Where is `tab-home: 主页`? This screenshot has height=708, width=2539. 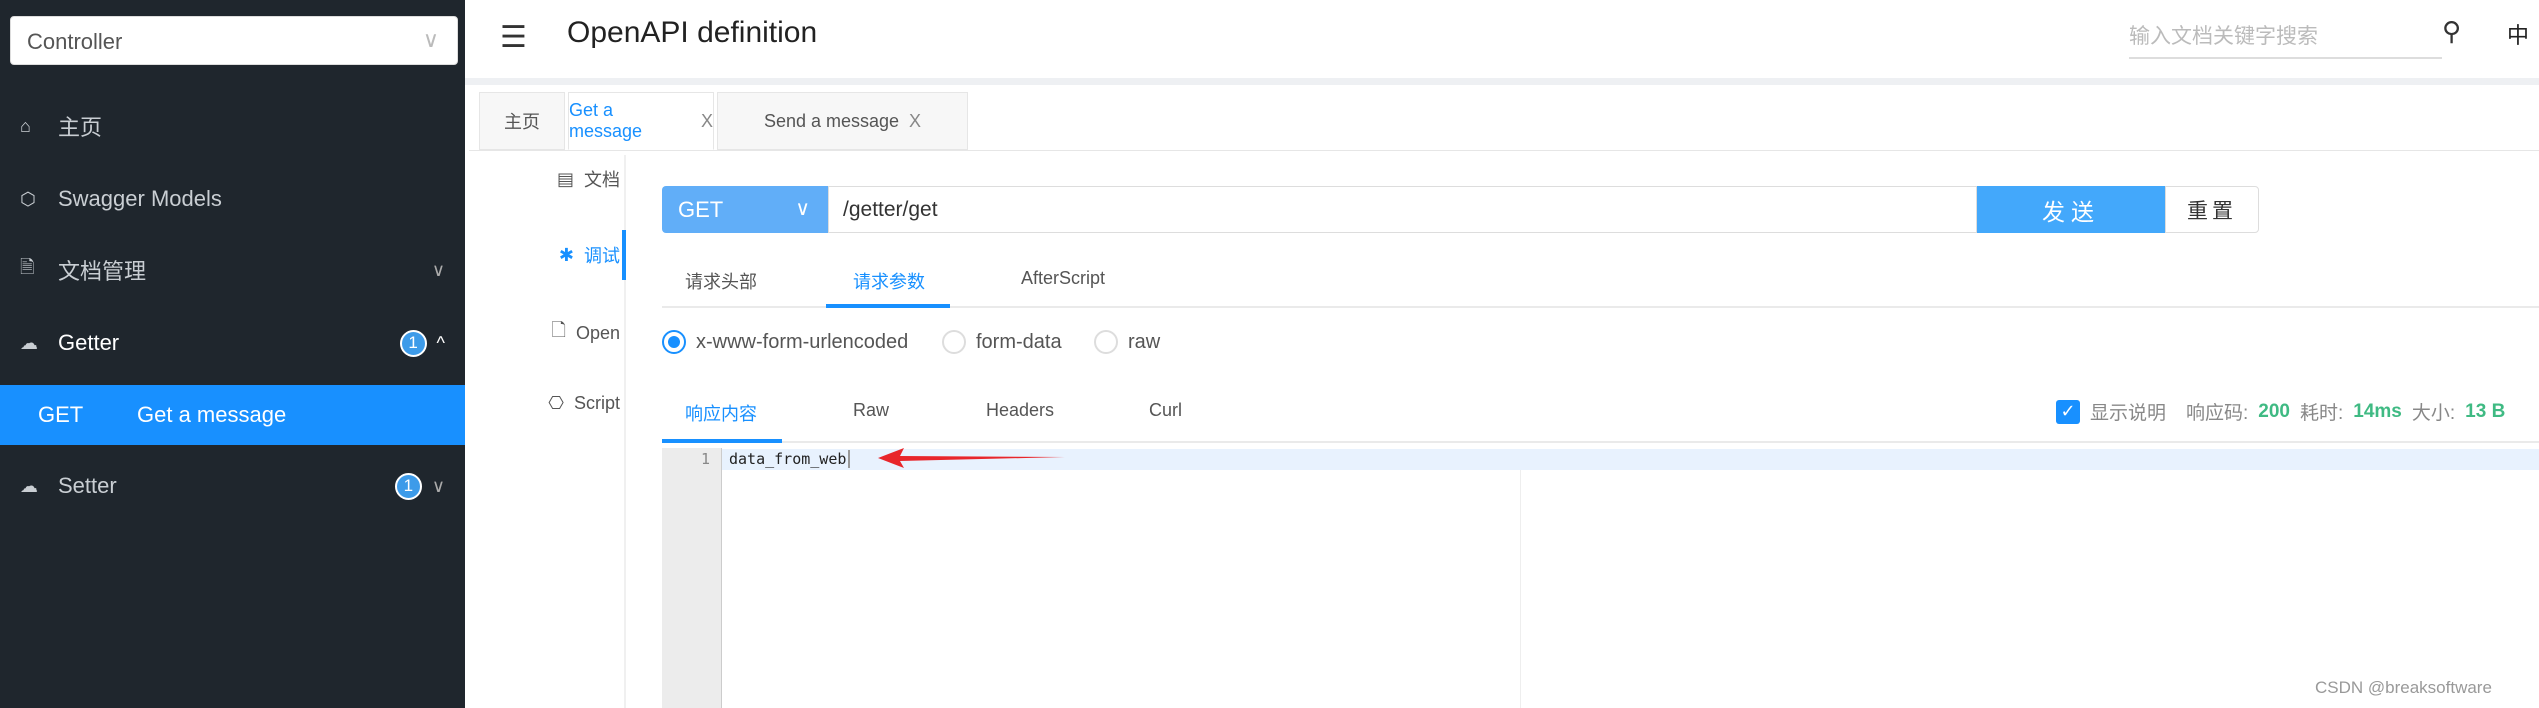
tab-home: 主页 is located at coordinates (522, 121).